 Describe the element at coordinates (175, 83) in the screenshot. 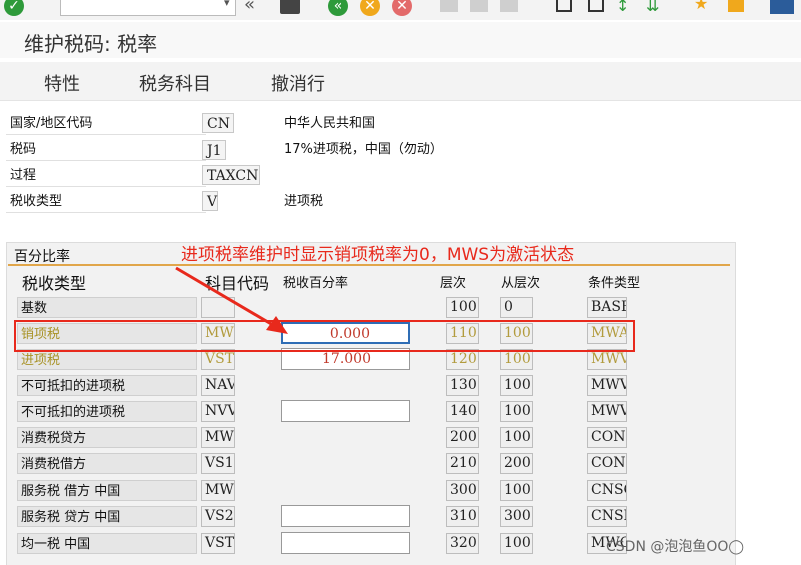

I see `tax-accounts-button: 税务科目` at that location.